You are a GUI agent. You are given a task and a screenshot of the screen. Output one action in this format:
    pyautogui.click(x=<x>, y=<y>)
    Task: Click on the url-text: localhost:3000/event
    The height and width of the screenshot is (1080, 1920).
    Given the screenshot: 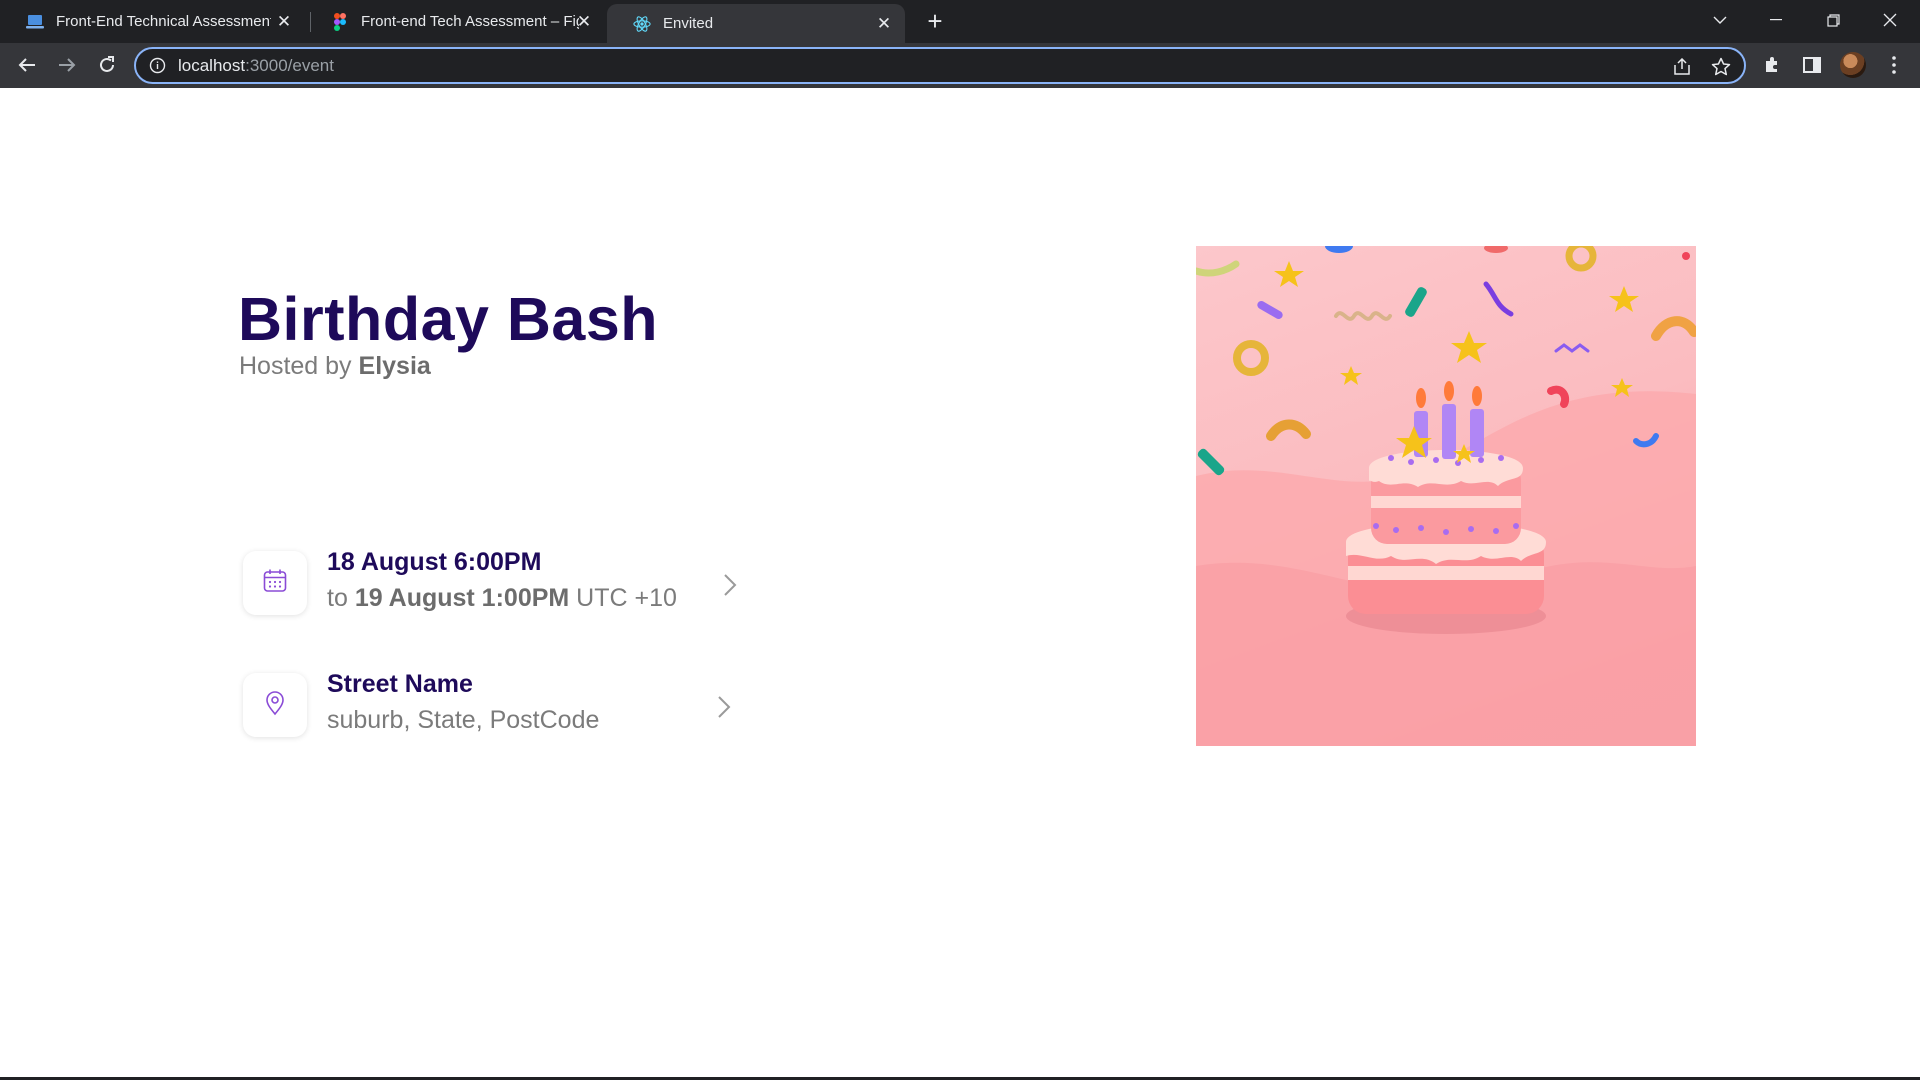 What is the action you would take?
    pyautogui.click(x=256, y=66)
    